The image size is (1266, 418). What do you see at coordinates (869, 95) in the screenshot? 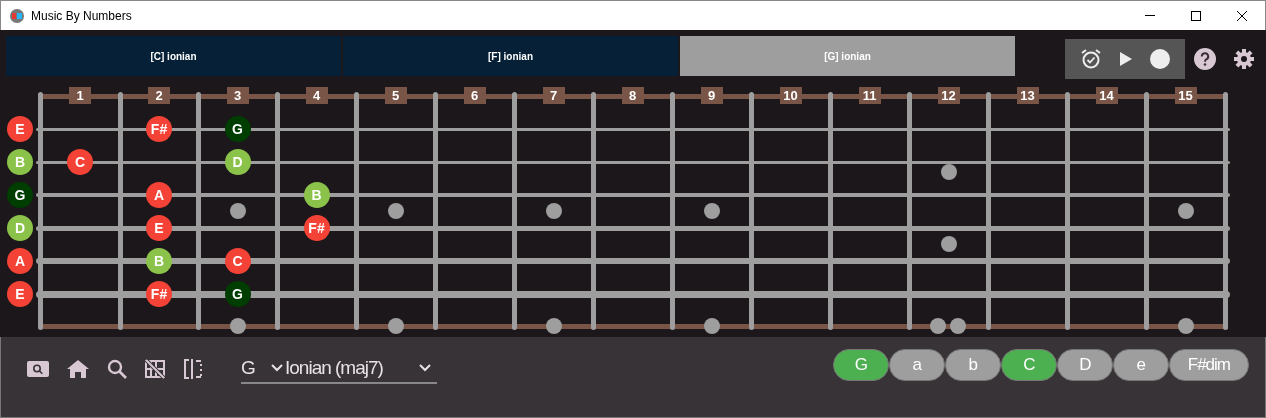
I see `fret-number: 11` at bounding box center [869, 95].